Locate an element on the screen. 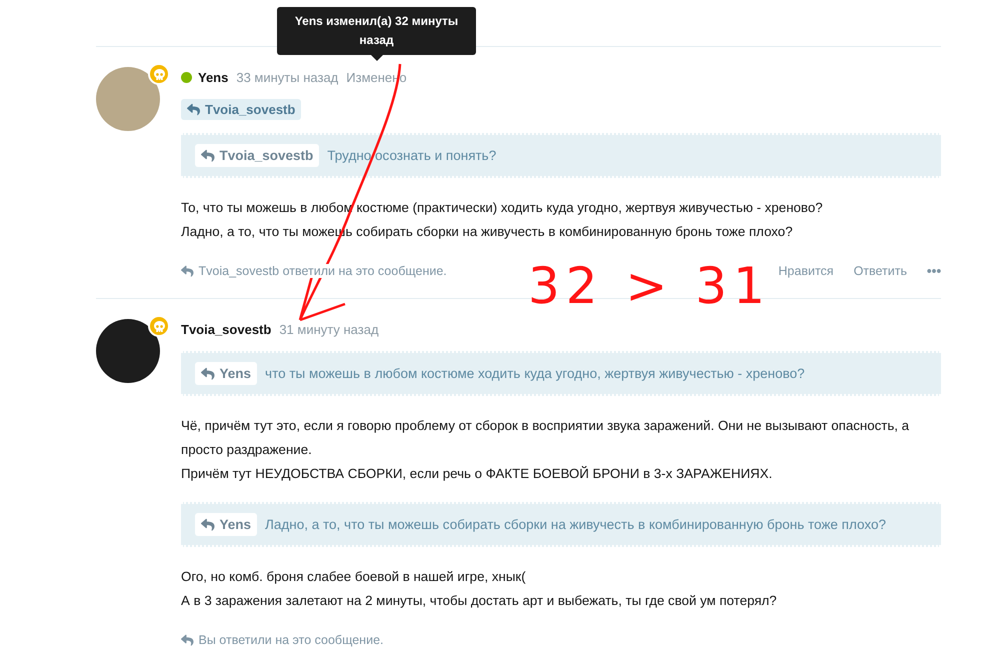 This screenshot has height=669, width=986. author-name: Yens is located at coordinates (213, 77).